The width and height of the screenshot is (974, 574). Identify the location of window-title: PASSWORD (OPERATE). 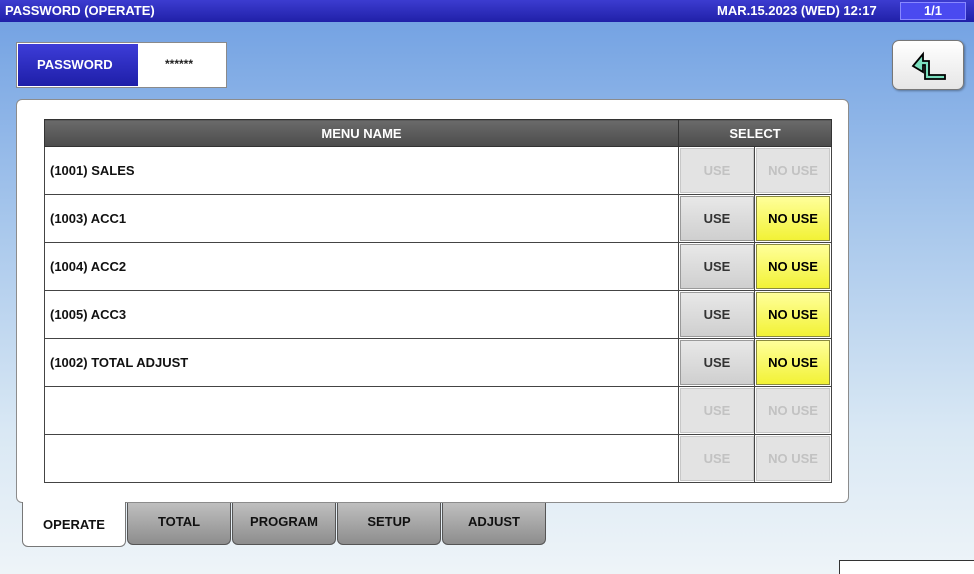
(80, 10).